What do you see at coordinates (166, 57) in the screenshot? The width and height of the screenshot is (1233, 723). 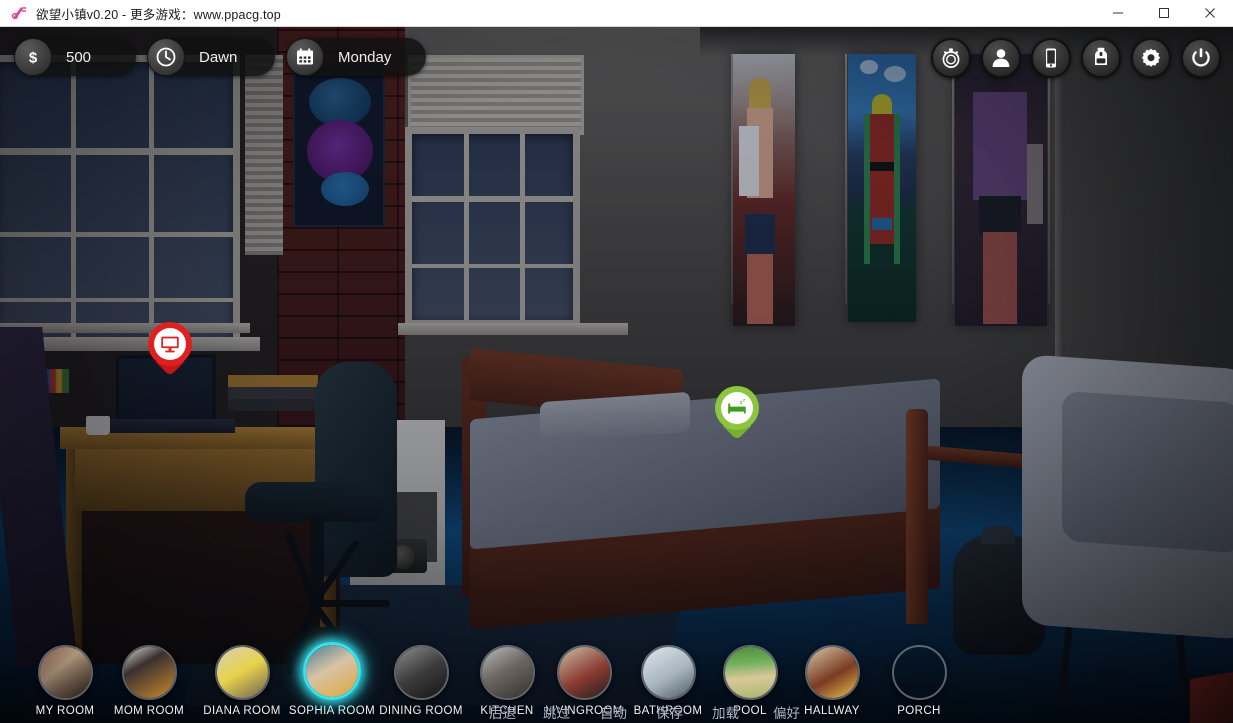 I see `clock-icon` at bounding box center [166, 57].